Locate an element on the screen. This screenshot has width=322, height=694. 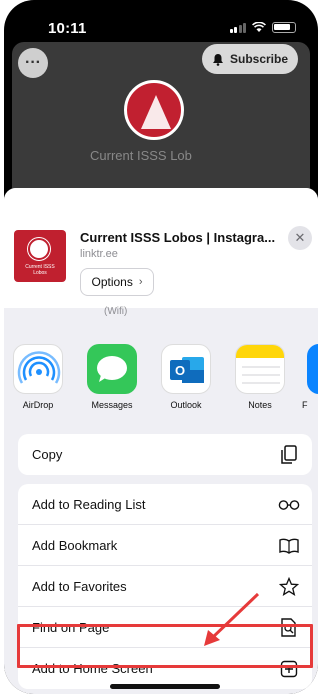
messages-icon is located at coordinates (112, 369).